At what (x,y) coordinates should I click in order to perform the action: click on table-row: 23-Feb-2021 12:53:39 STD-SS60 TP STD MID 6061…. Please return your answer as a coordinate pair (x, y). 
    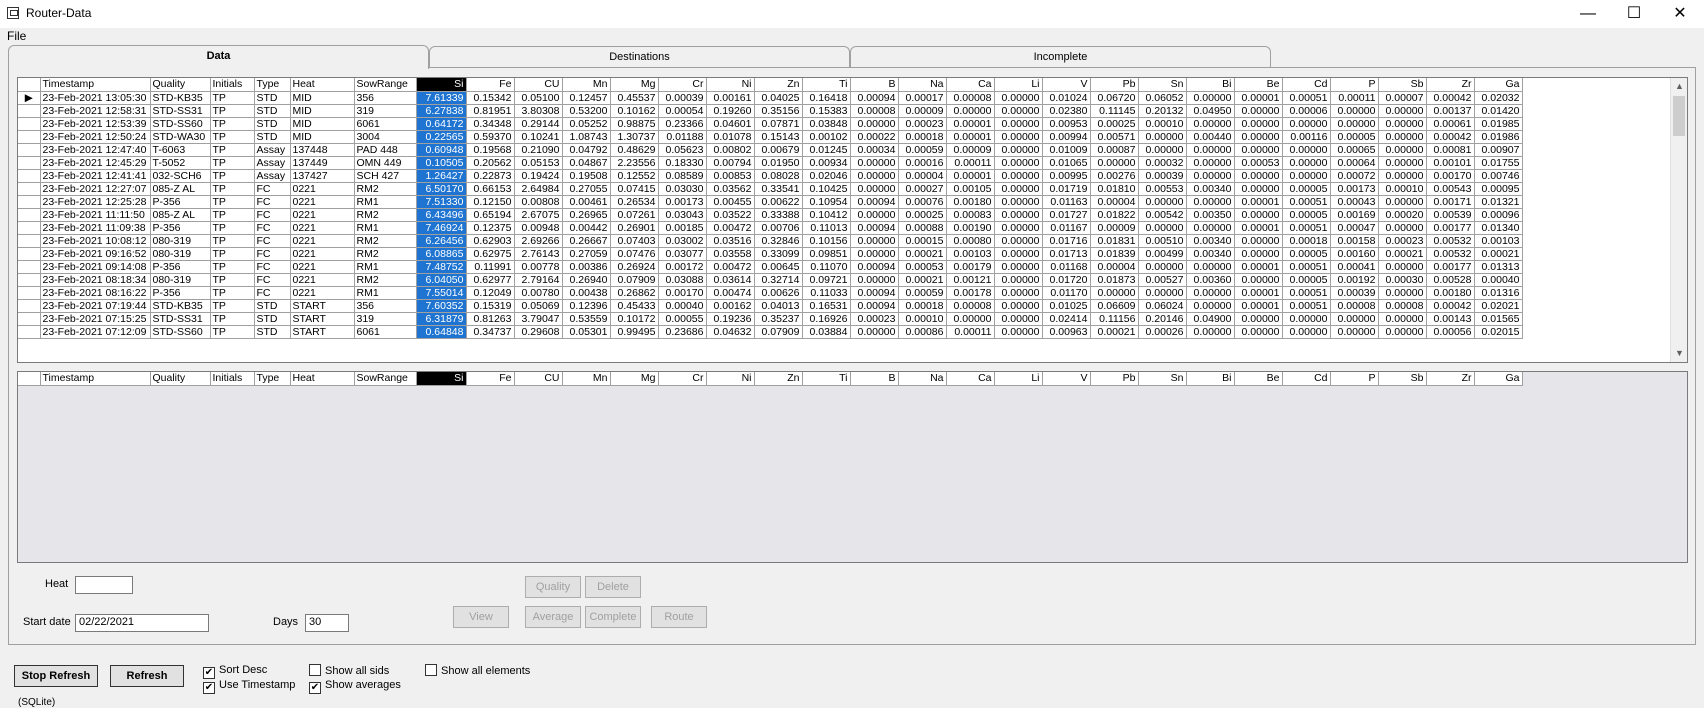
    Looking at the image, I should click on (770, 124).